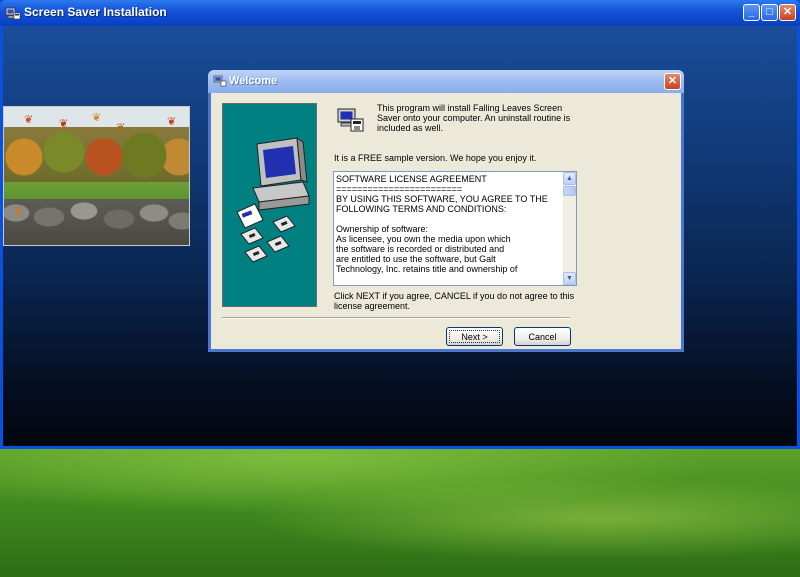 Image resolution: width=800 pixels, height=577 pixels. I want to click on scroll-thumb, so click(569, 191).